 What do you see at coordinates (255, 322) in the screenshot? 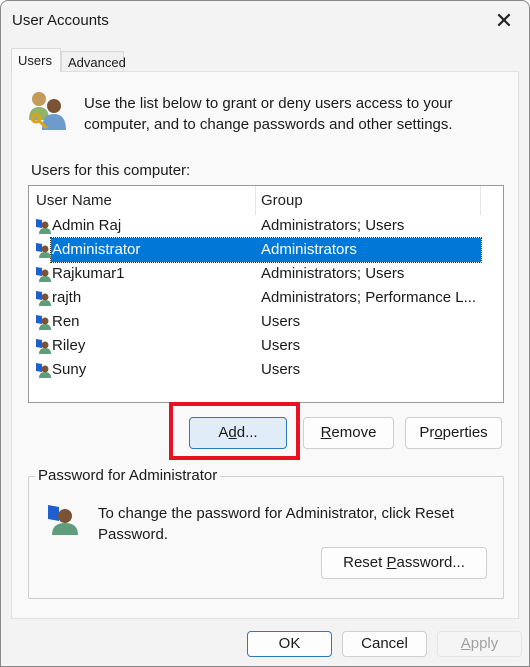
I see `user-row: Ren Users` at bounding box center [255, 322].